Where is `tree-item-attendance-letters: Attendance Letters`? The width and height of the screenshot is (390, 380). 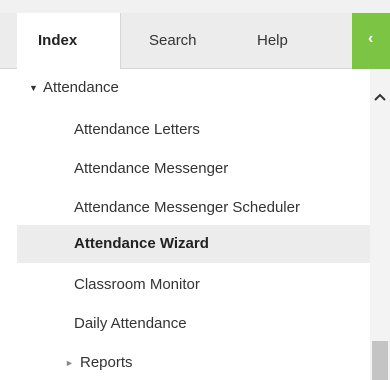 tree-item-attendance-letters: Attendance Letters is located at coordinates (193, 130).